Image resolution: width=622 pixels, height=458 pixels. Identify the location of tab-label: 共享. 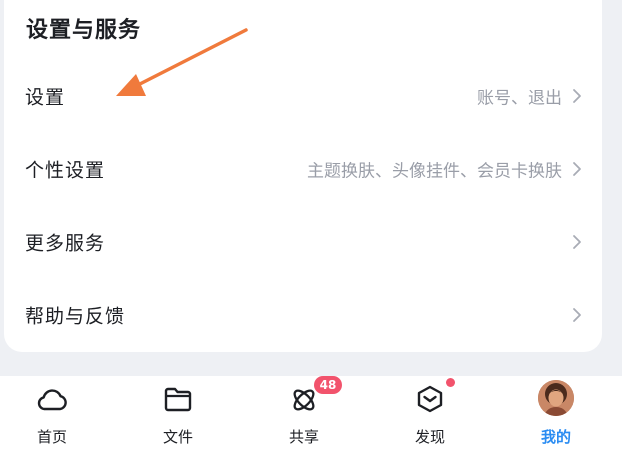
(303, 437).